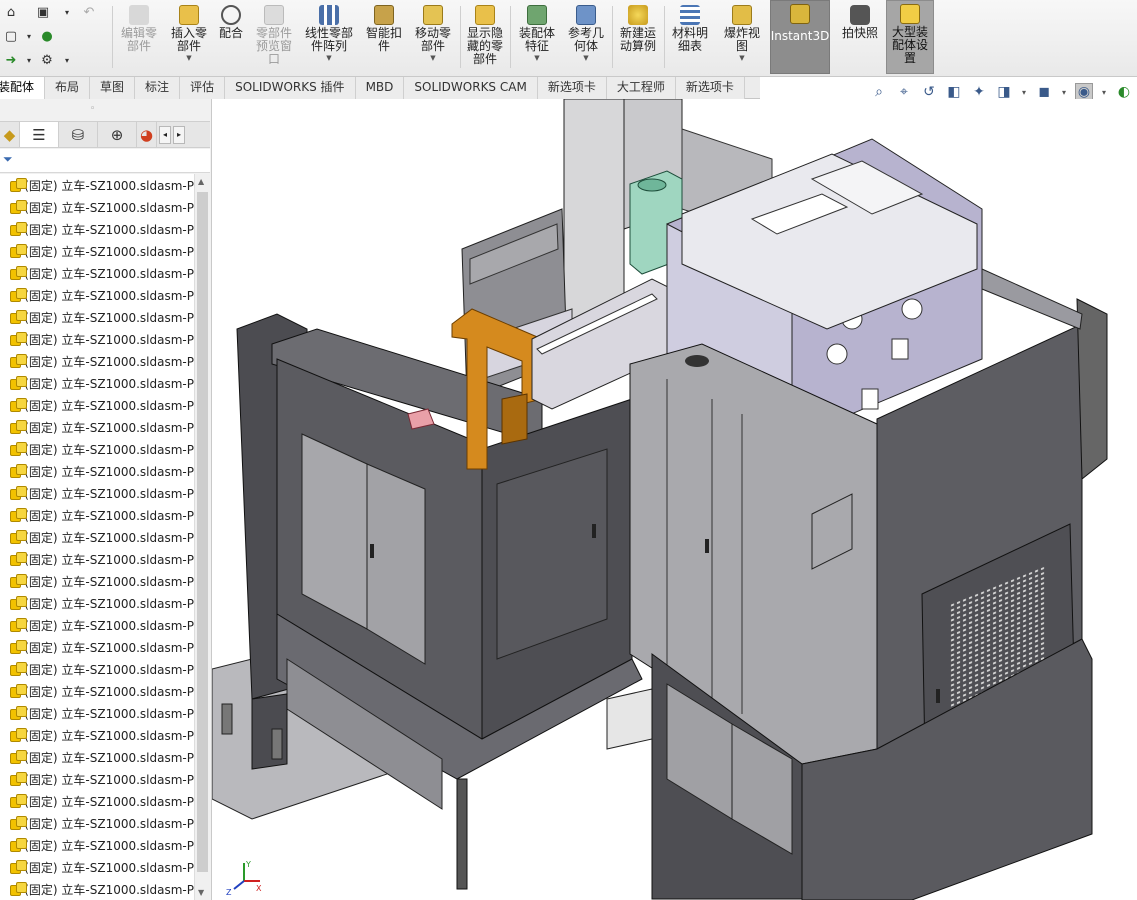 This screenshot has height=900, width=1137. I want to click on tab-evaluate: 评估, so click(203, 88).